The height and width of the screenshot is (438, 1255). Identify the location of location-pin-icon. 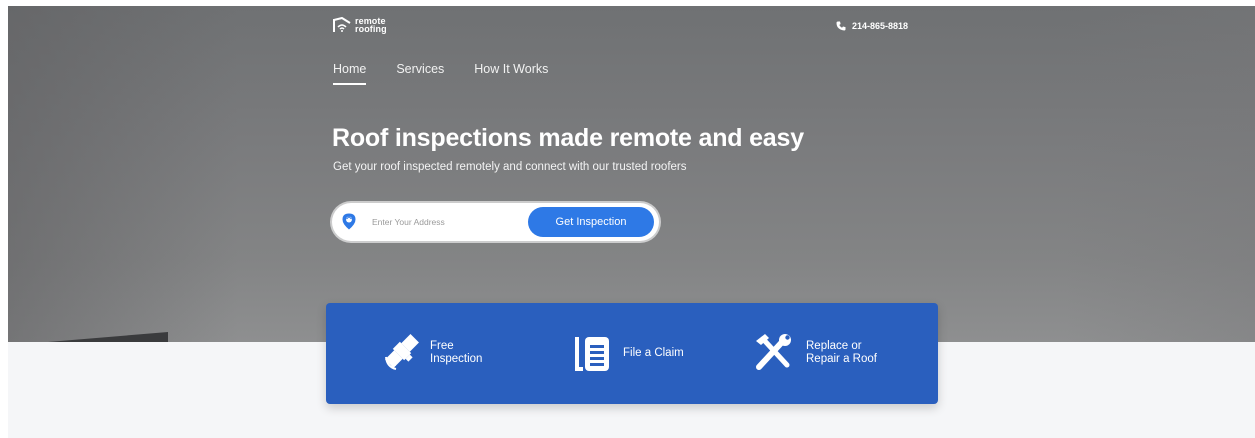
(349, 221).